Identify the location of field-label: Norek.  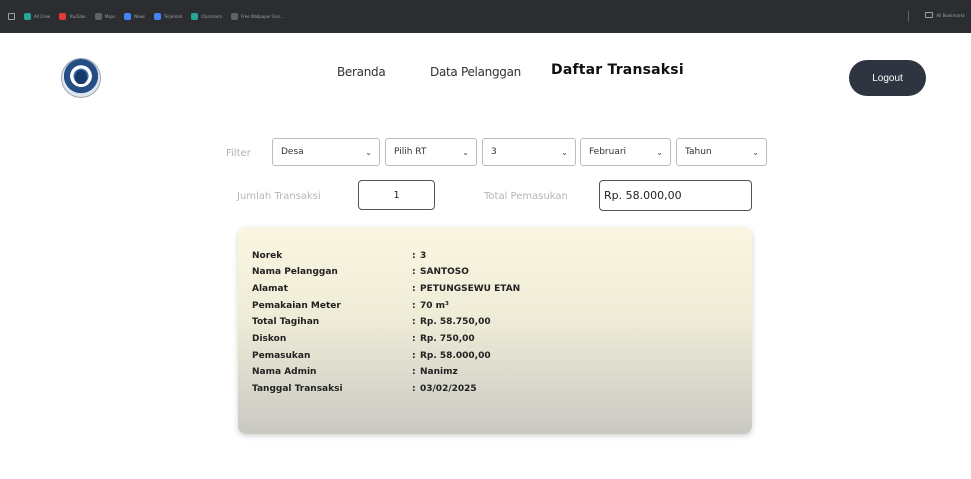
(267, 256).